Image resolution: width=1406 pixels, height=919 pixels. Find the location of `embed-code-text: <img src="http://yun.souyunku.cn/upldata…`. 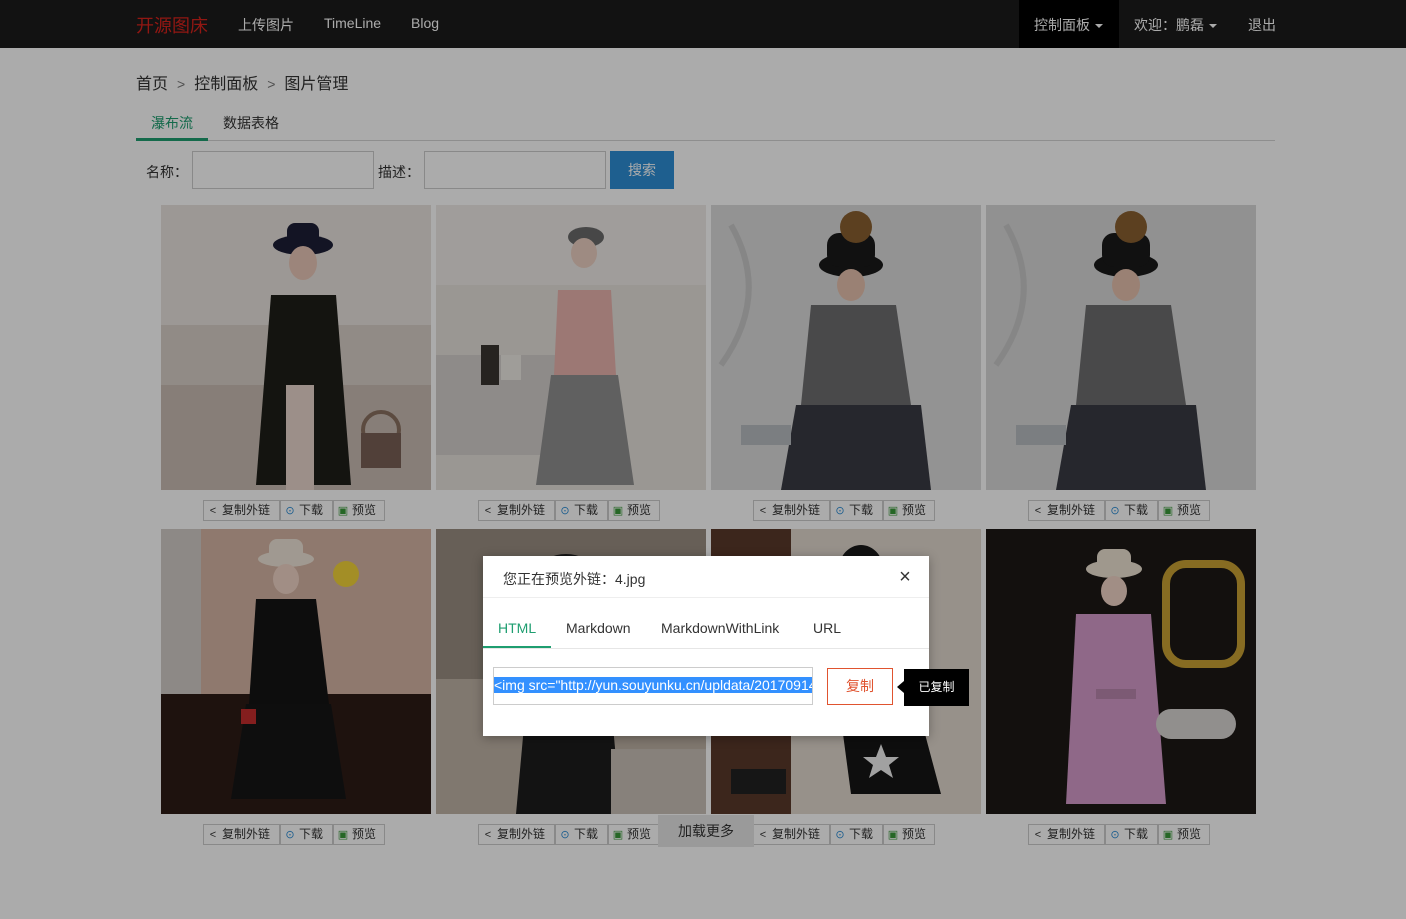

embed-code-text: <img src="http://yun.souyunku.cn/upldata… is located at coordinates (653, 685).